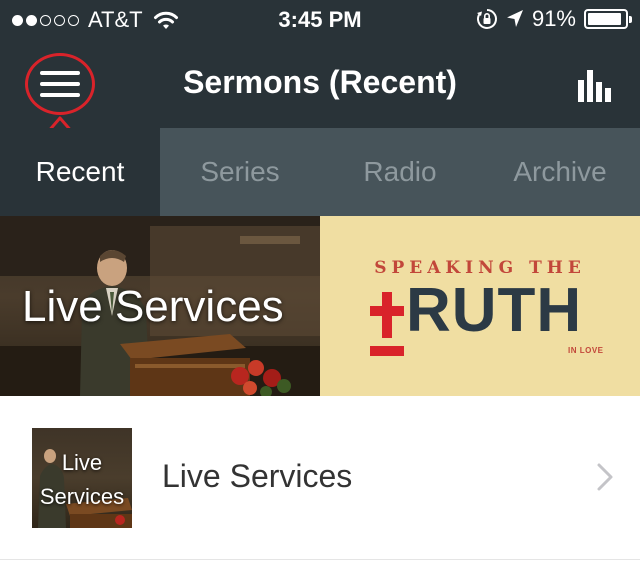 This screenshot has height=568, width=640. I want to click on tab-recent: Recent, so click(80, 172).